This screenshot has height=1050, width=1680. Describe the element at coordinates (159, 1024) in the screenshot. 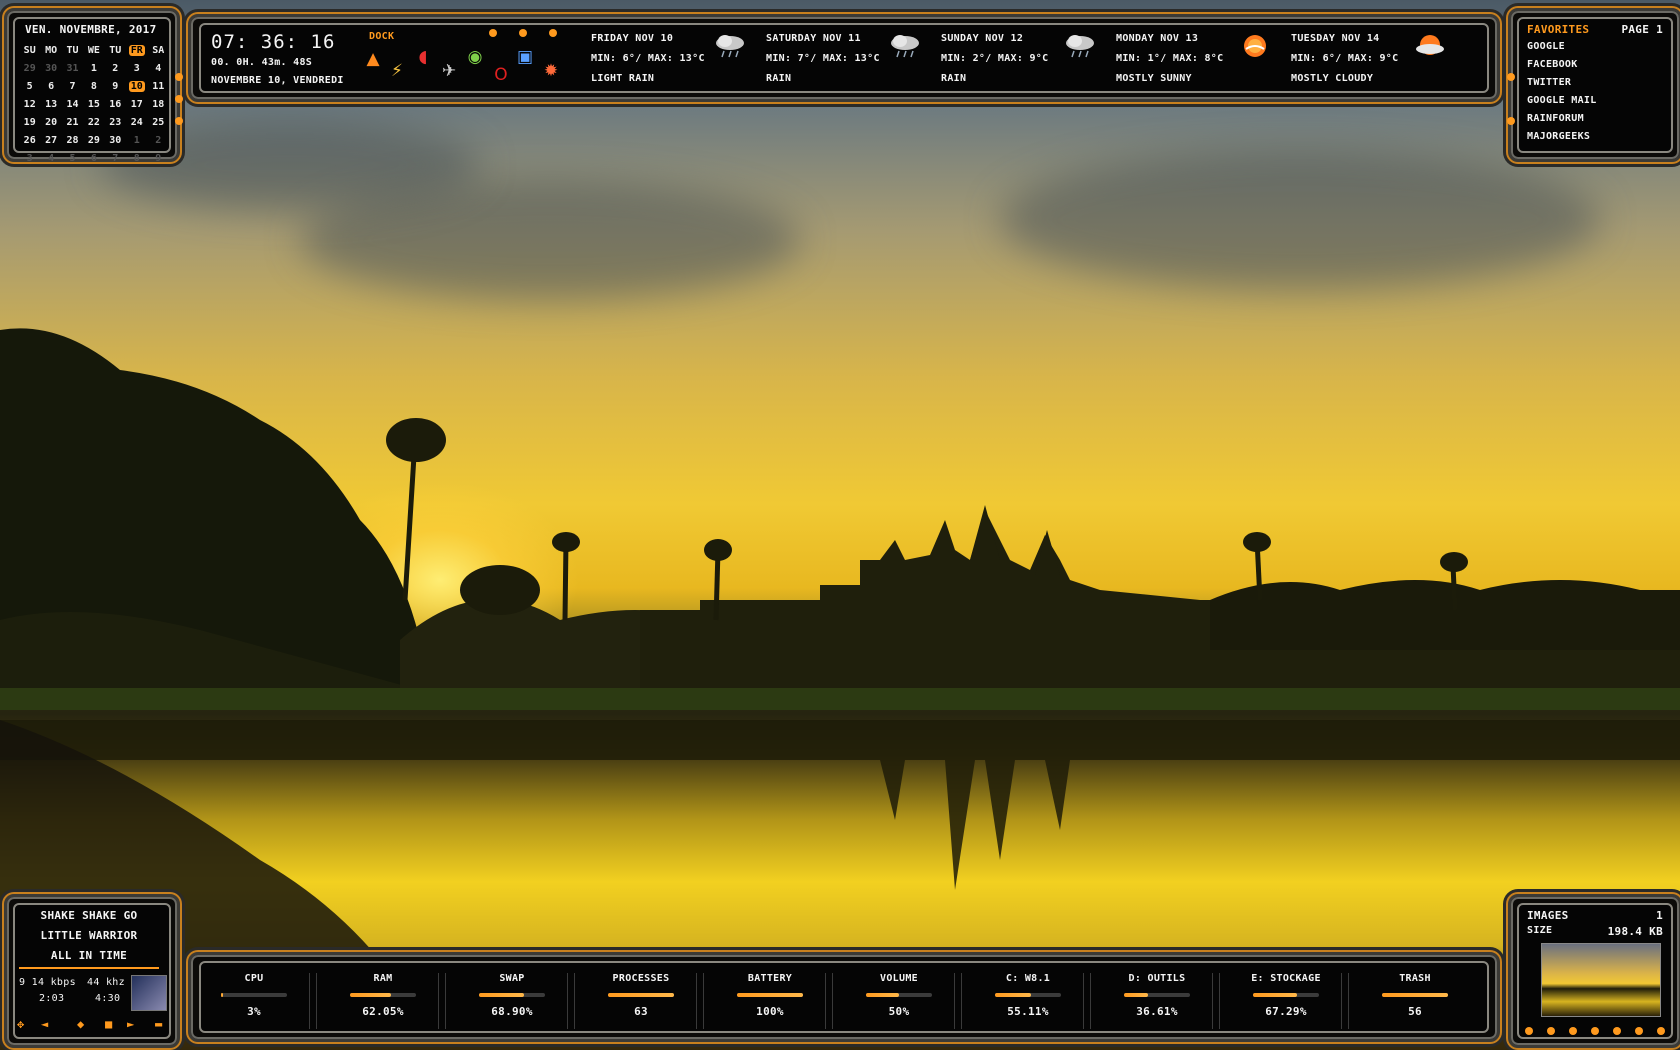

I see `repeat-icon: ▬` at that location.